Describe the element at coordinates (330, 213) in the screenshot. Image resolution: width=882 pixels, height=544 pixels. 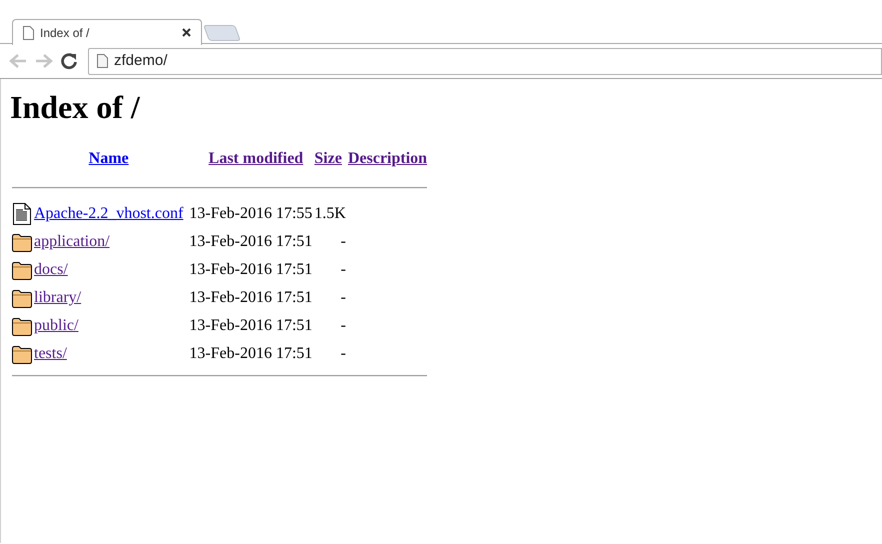
I see `file-size: 1.5K` at that location.